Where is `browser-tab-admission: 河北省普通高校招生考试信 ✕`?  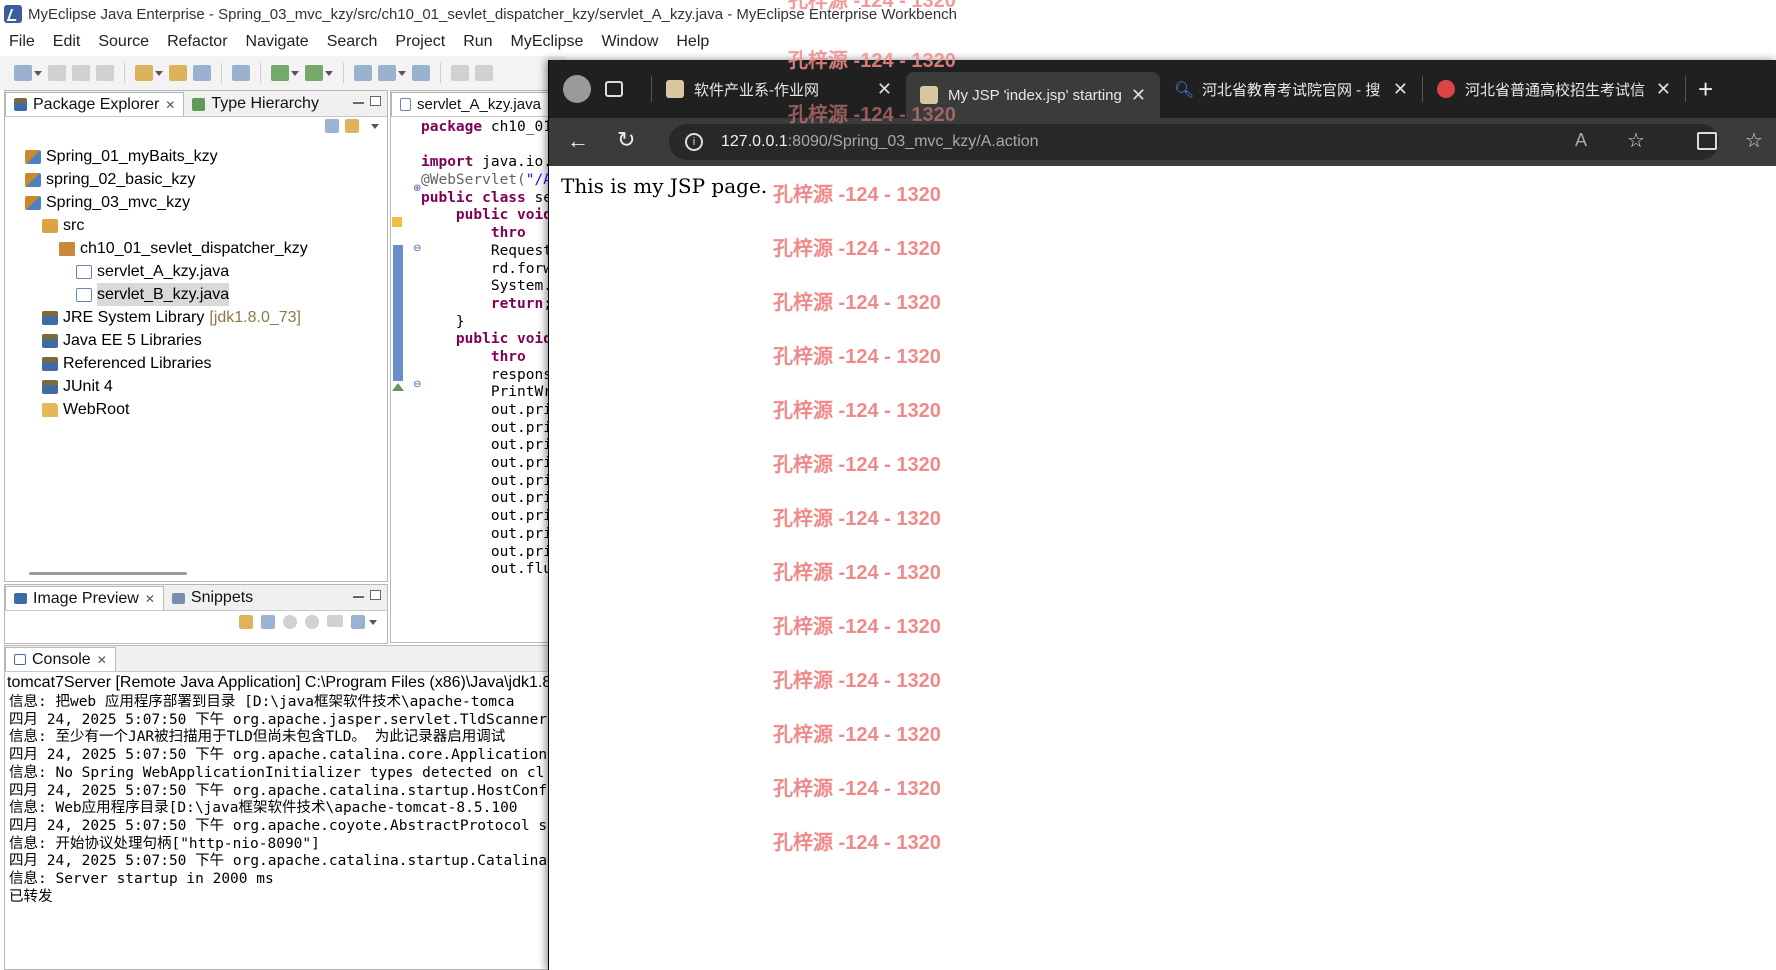 browser-tab-admission: 河北省普通高校招生考试信 ✕ is located at coordinates (1554, 89).